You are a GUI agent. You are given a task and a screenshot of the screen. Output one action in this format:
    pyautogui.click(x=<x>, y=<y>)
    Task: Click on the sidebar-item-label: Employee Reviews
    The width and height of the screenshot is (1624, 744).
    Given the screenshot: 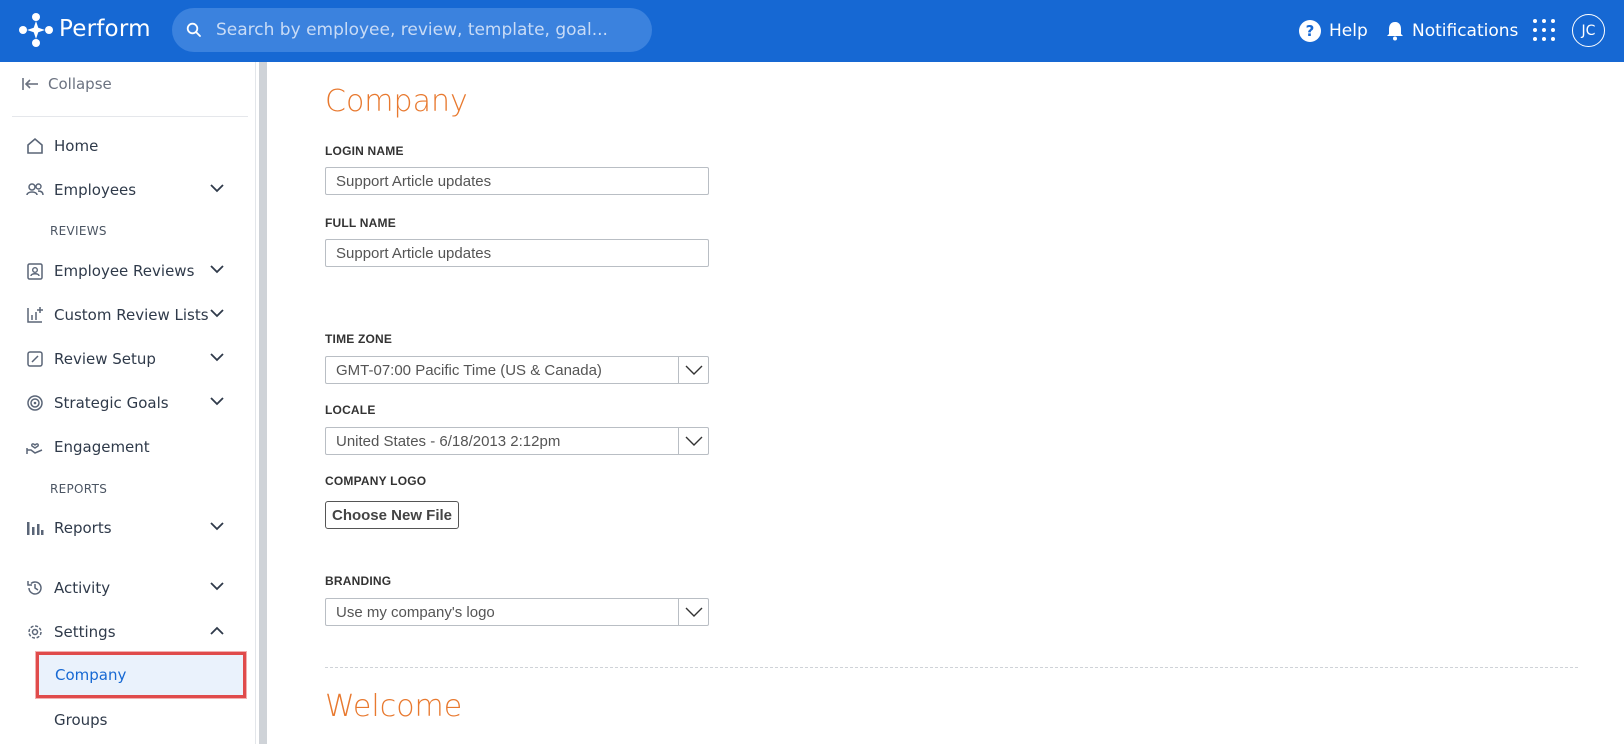 What is the action you would take?
    pyautogui.click(x=124, y=271)
    